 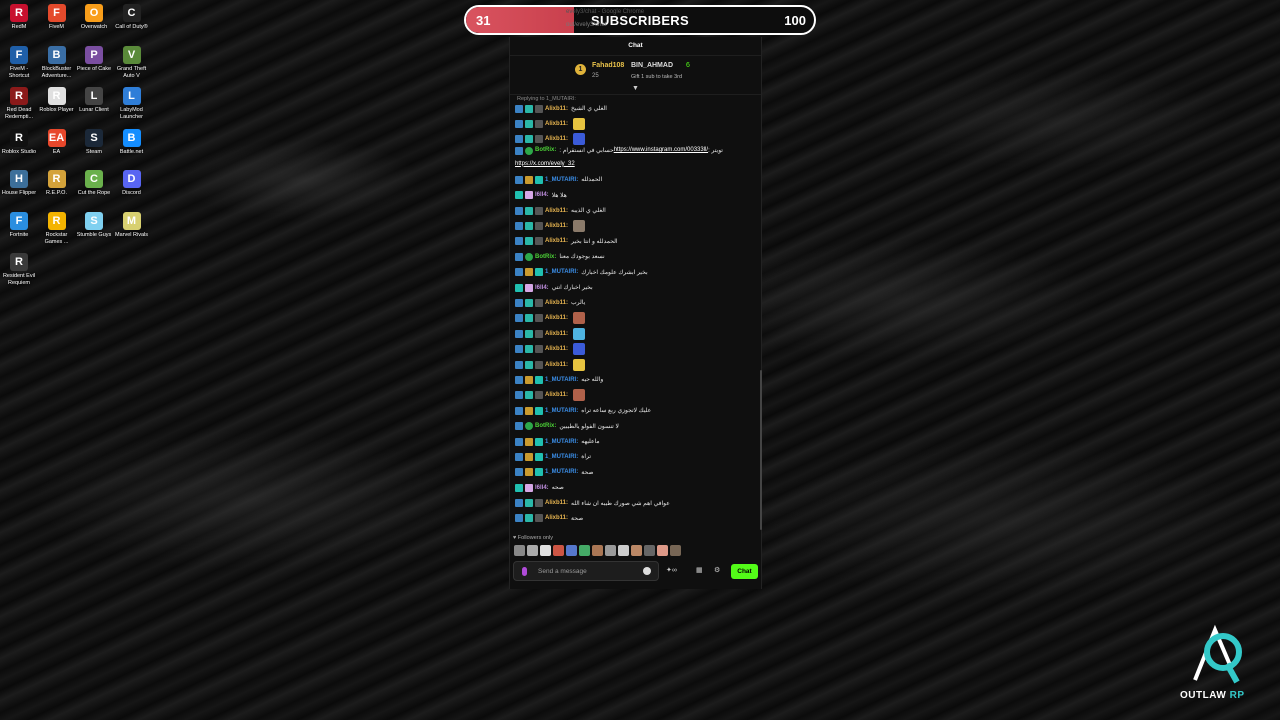 What do you see at coordinates (699, 570) in the screenshot?
I see `store-icon: ▦` at bounding box center [699, 570].